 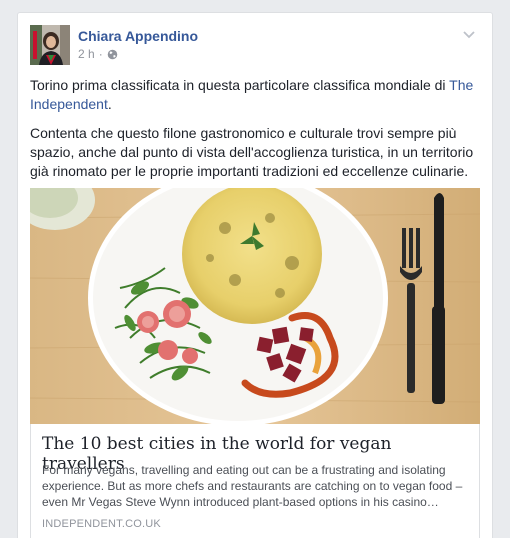 What do you see at coordinates (101, 524) in the screenshot?
I see `link-domain: INDEPENDENT.CO.UK` at bounding box center [101, 524].